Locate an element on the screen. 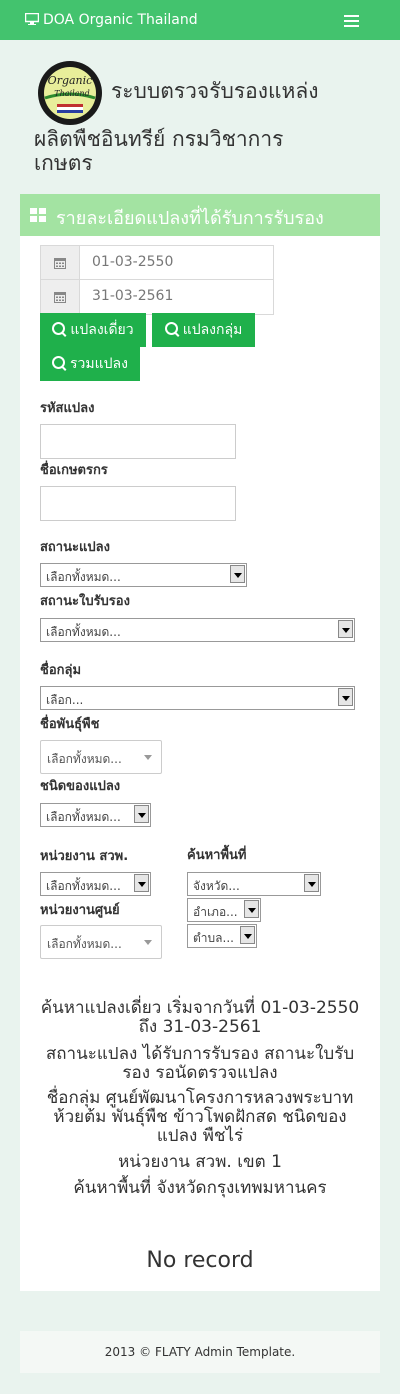 The image size is (400, 1394). farmer-name-input is located at coordinates (138, 503).